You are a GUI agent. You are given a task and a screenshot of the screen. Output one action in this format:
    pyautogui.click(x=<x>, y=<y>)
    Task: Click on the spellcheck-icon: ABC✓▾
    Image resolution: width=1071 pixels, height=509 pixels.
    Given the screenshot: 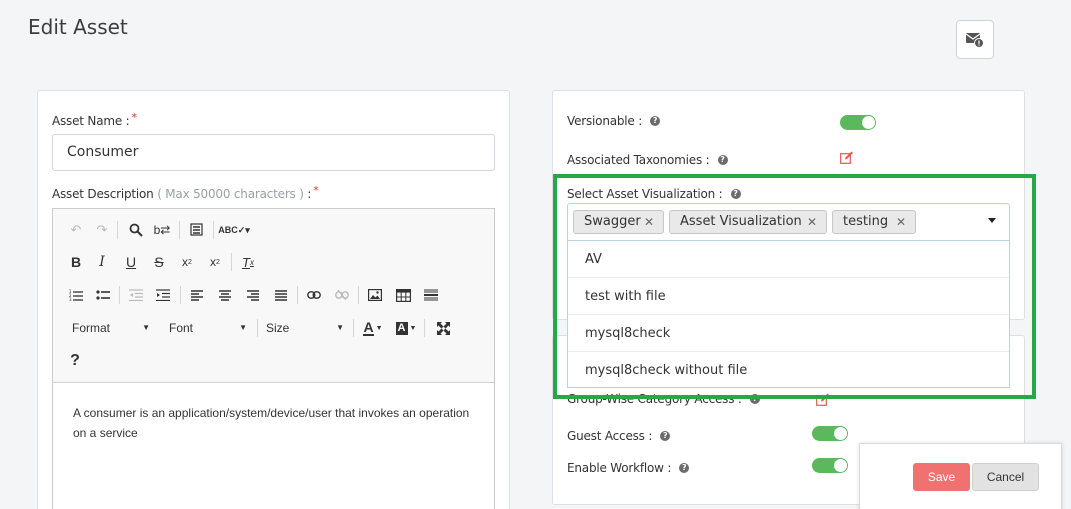 What is the action you would take?
    pyautogui.click(x=234, y=230)
    